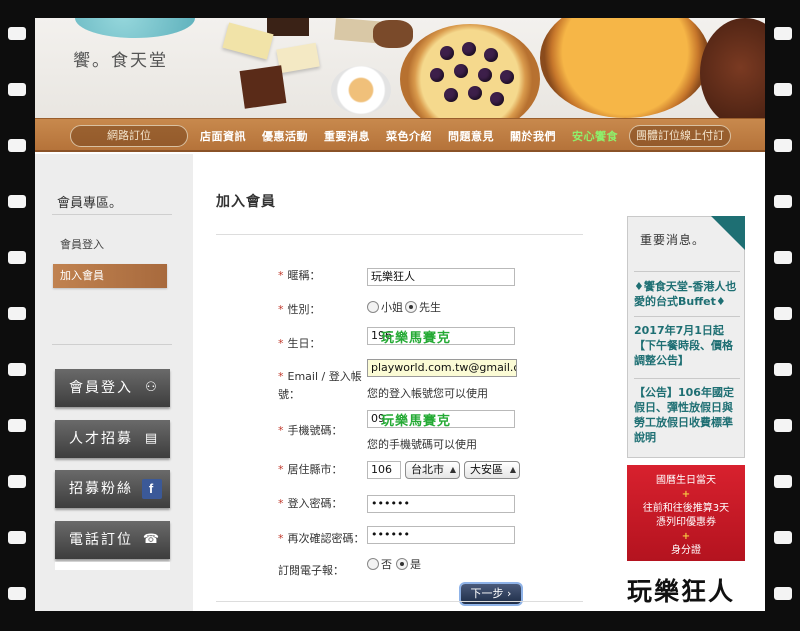  Describe the element at coordinates (732, 68) in the screenshot. I see `chocolate-cake-image` at that location.